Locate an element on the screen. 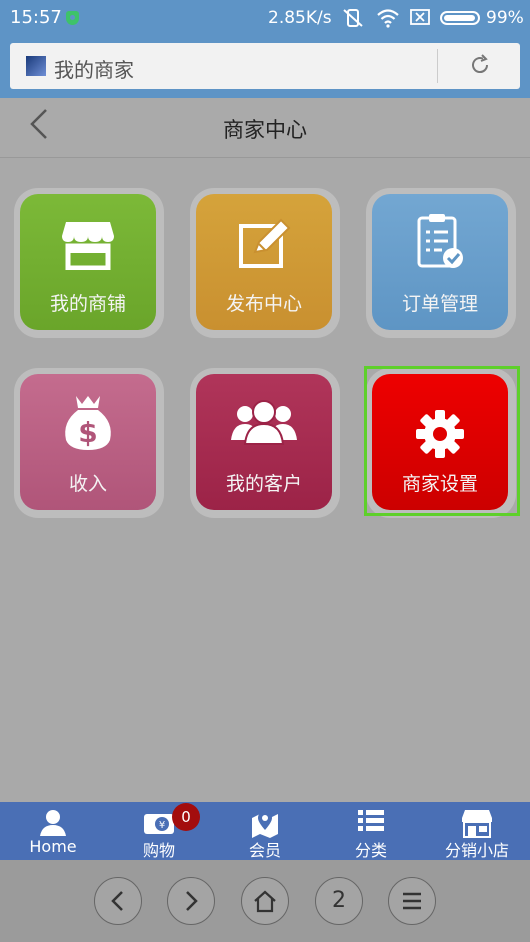 Image resolution: width=530 pixels, height=942 pixels. home-button is located at coordinates (265, 901).